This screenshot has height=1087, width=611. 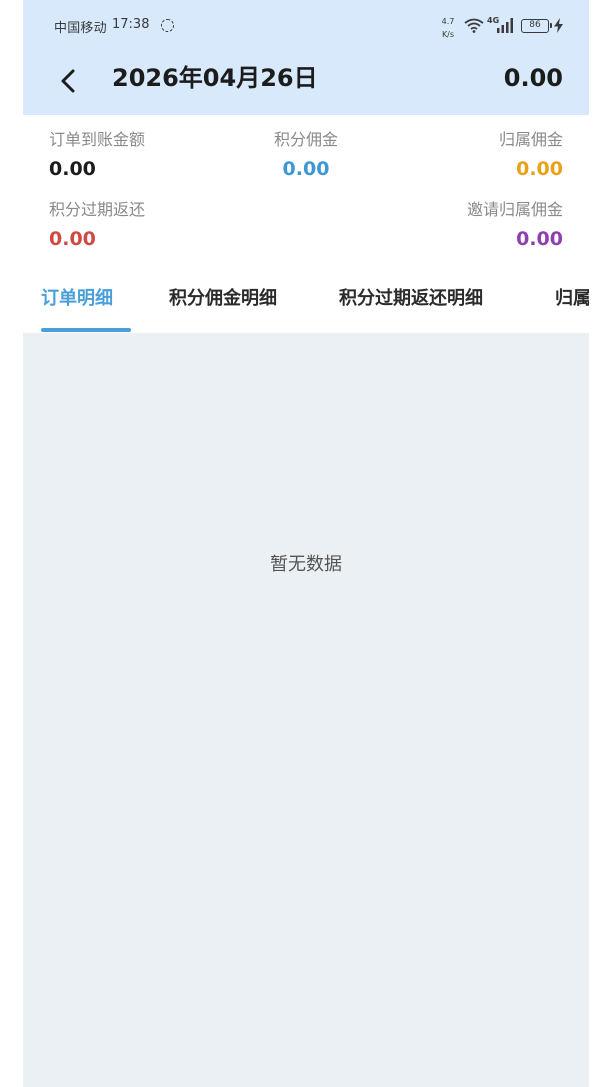 What do you see at coordinates (306, 564) in the screenshot?
I see `empty-state-text: 暂无数据` at bounding box center [306, 564].